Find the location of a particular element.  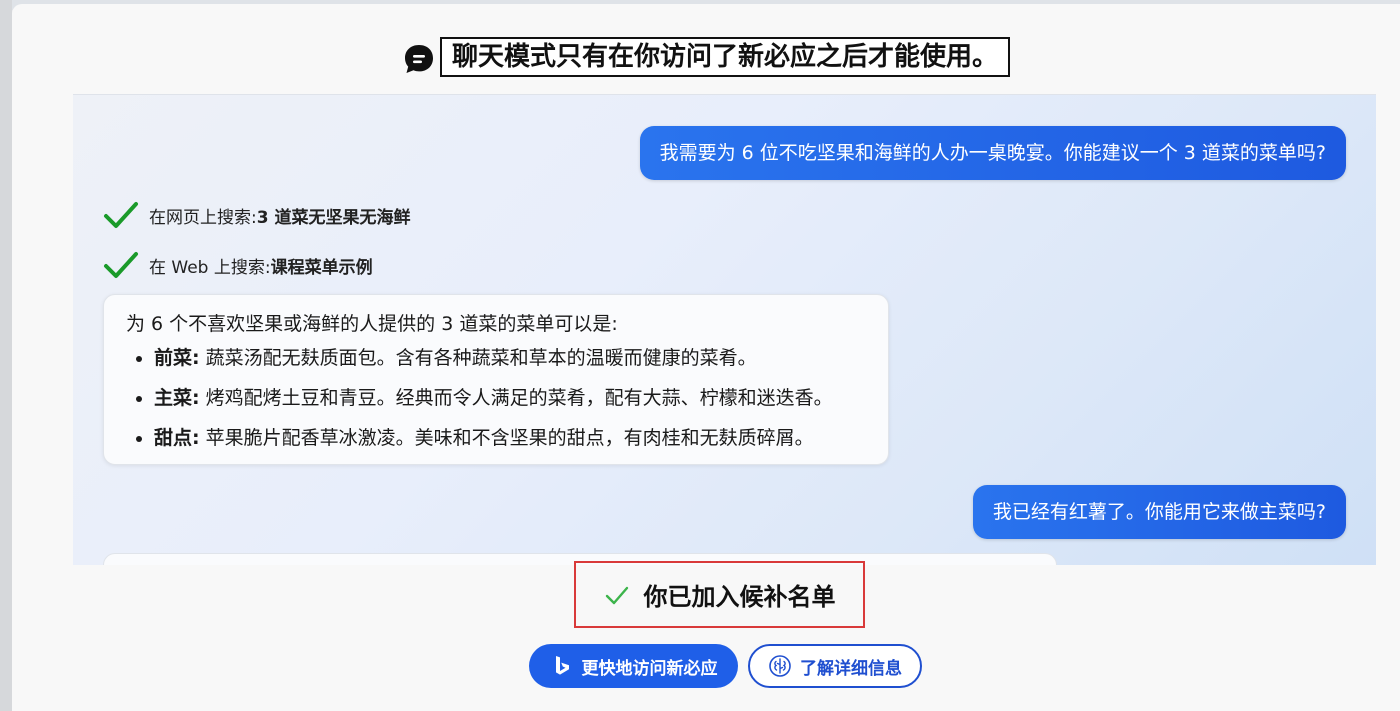

waitlist-status: 你已加入候补名单 is located at coordinates (719, 594).